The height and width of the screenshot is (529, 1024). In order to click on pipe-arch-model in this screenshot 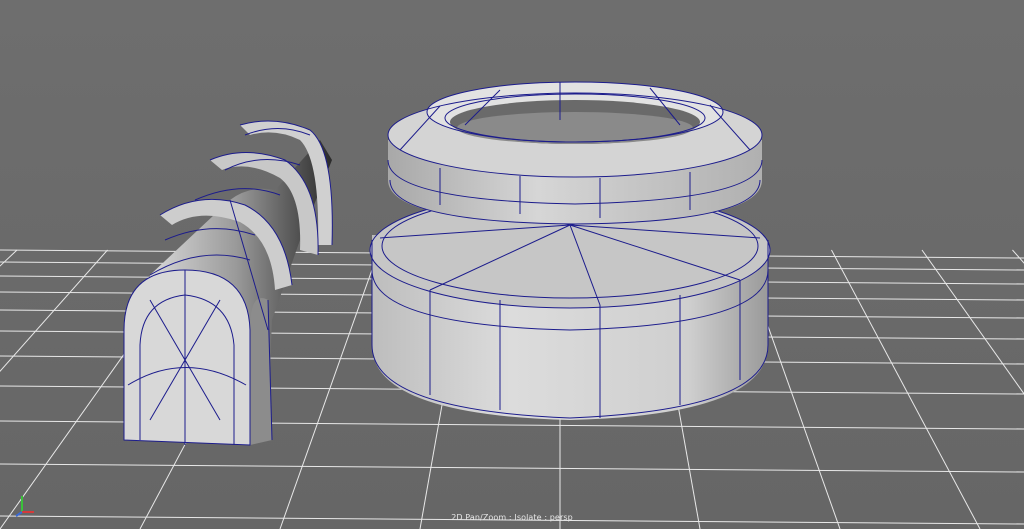, I will do `click(228, 283)`.